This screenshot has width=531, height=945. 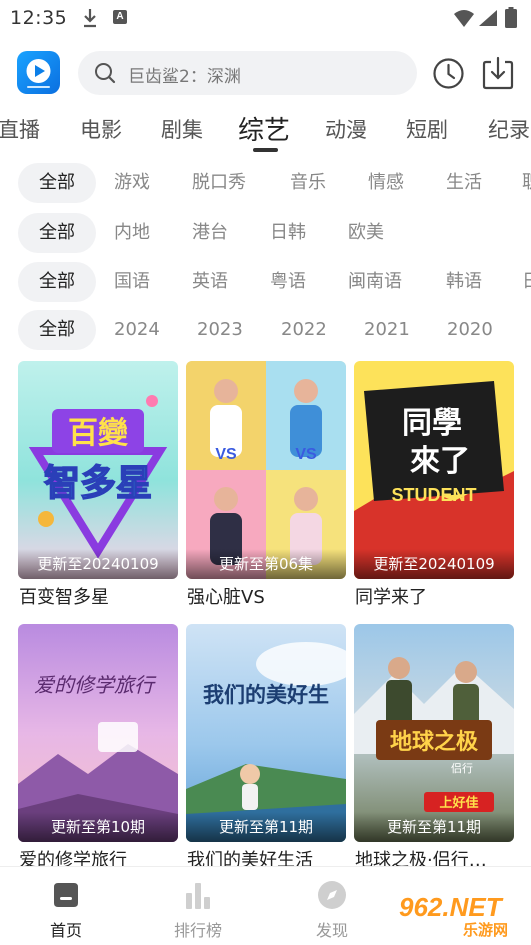 I want to click on filter-genre-life: 生活, so click(x=464, y=183).